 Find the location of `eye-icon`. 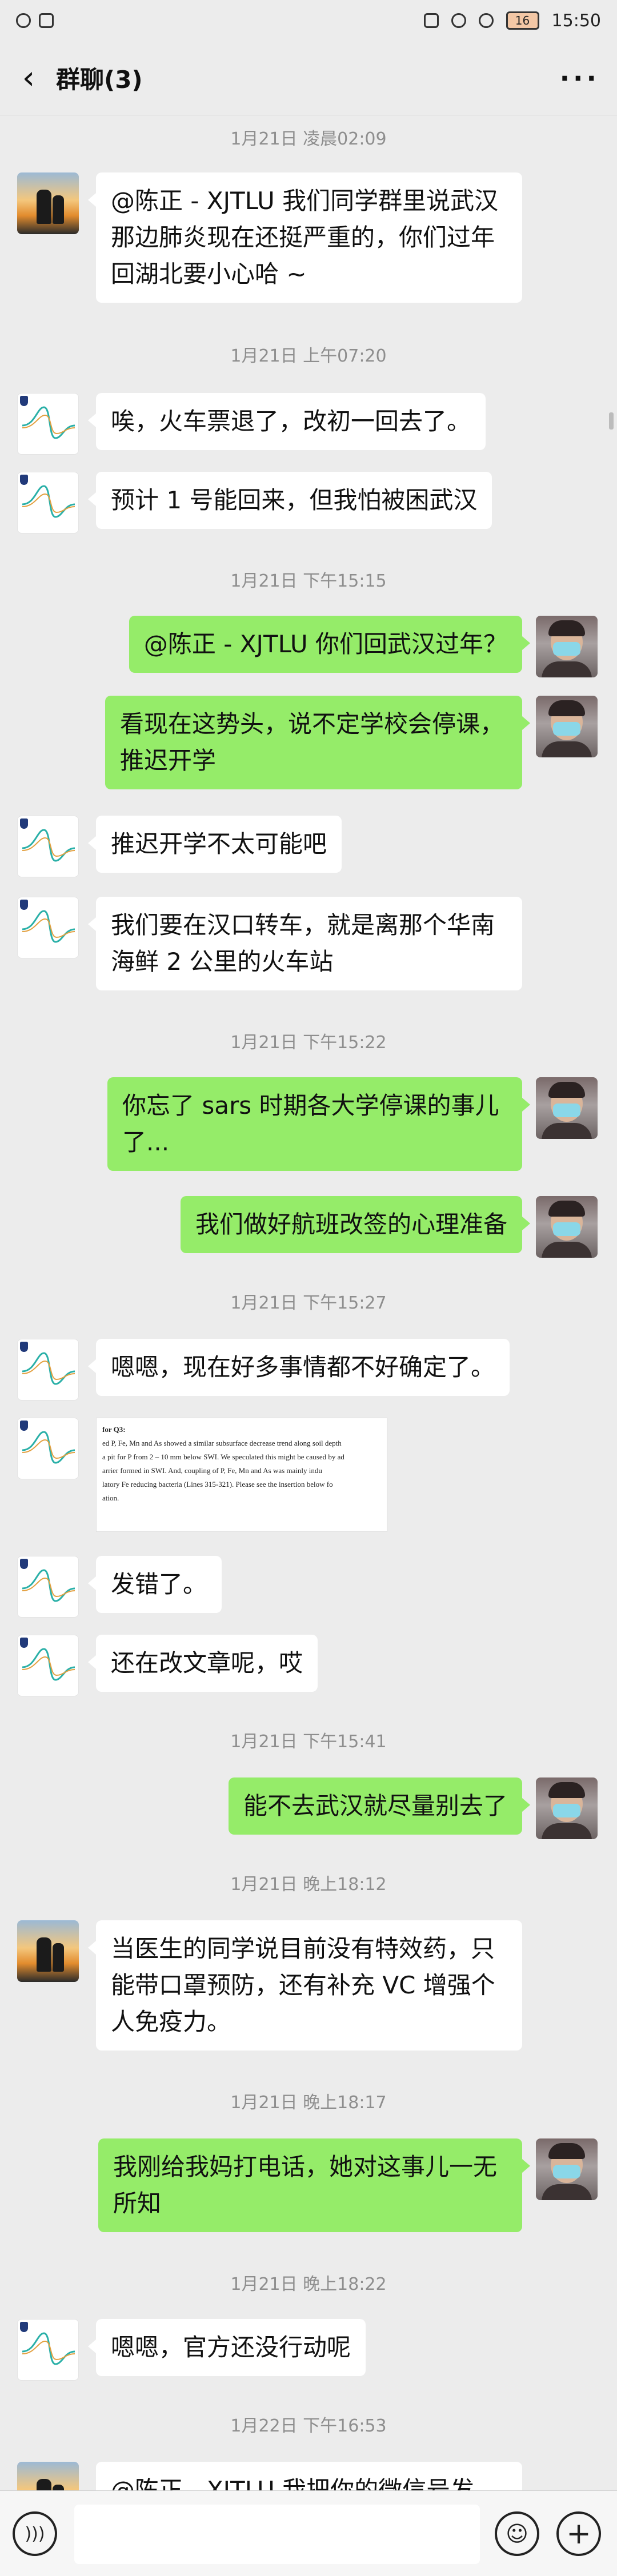

eye-icon is located at coordinates (458, 20).